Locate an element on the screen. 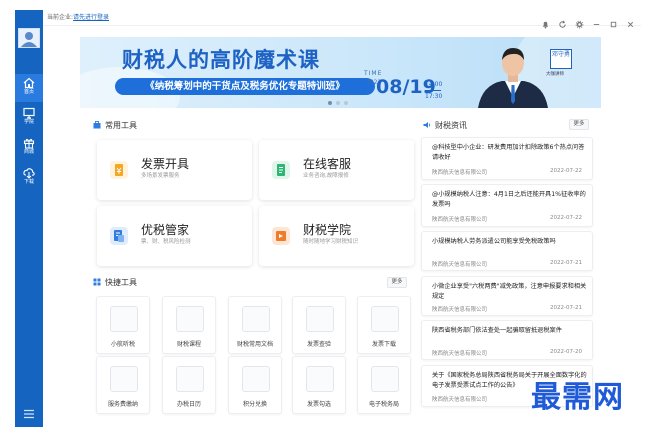 This screenshot has height=427, width=648. common-tools-heading: 常用工具 is located at coordinates (115, 126).